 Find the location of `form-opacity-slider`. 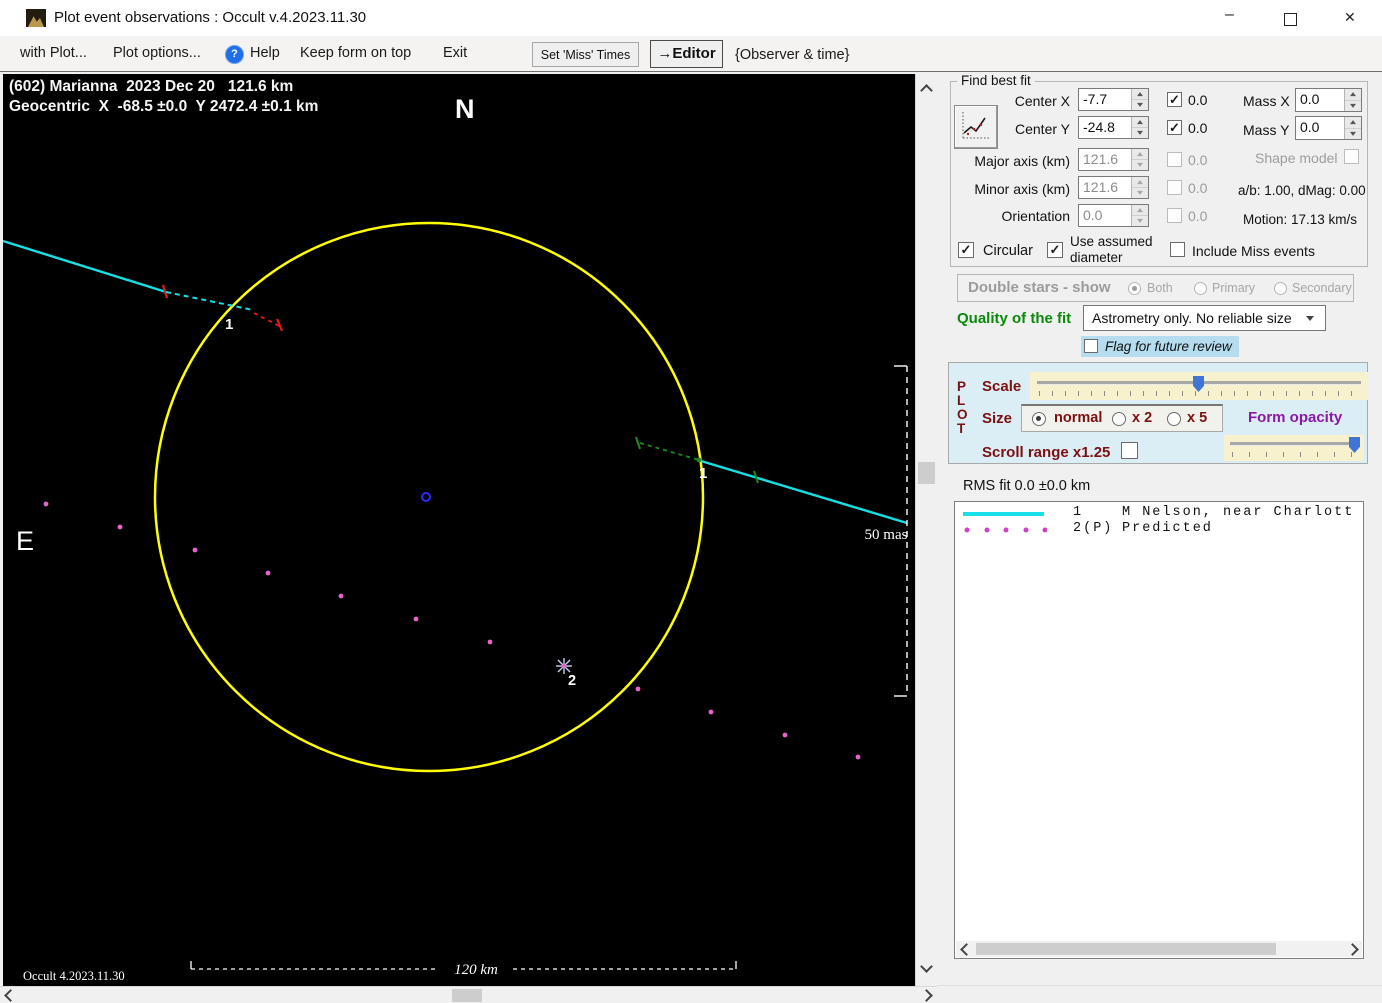

form-opacity-slider is located at coordinates (1294, 448).